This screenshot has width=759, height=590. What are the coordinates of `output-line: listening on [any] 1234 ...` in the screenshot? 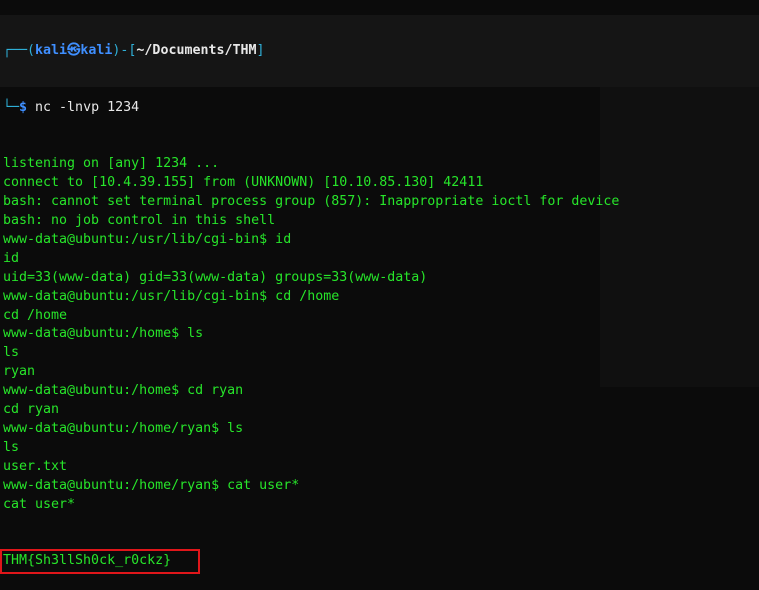 It's located at (111, 164).